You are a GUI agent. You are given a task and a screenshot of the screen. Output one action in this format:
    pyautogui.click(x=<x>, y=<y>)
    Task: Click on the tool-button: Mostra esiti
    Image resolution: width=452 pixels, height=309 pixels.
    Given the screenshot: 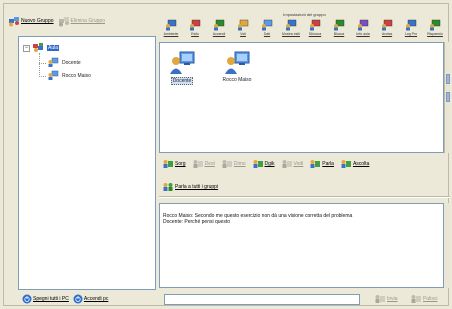 What is the action you would take?
    pyautogui.click(x=291, y=27)
    